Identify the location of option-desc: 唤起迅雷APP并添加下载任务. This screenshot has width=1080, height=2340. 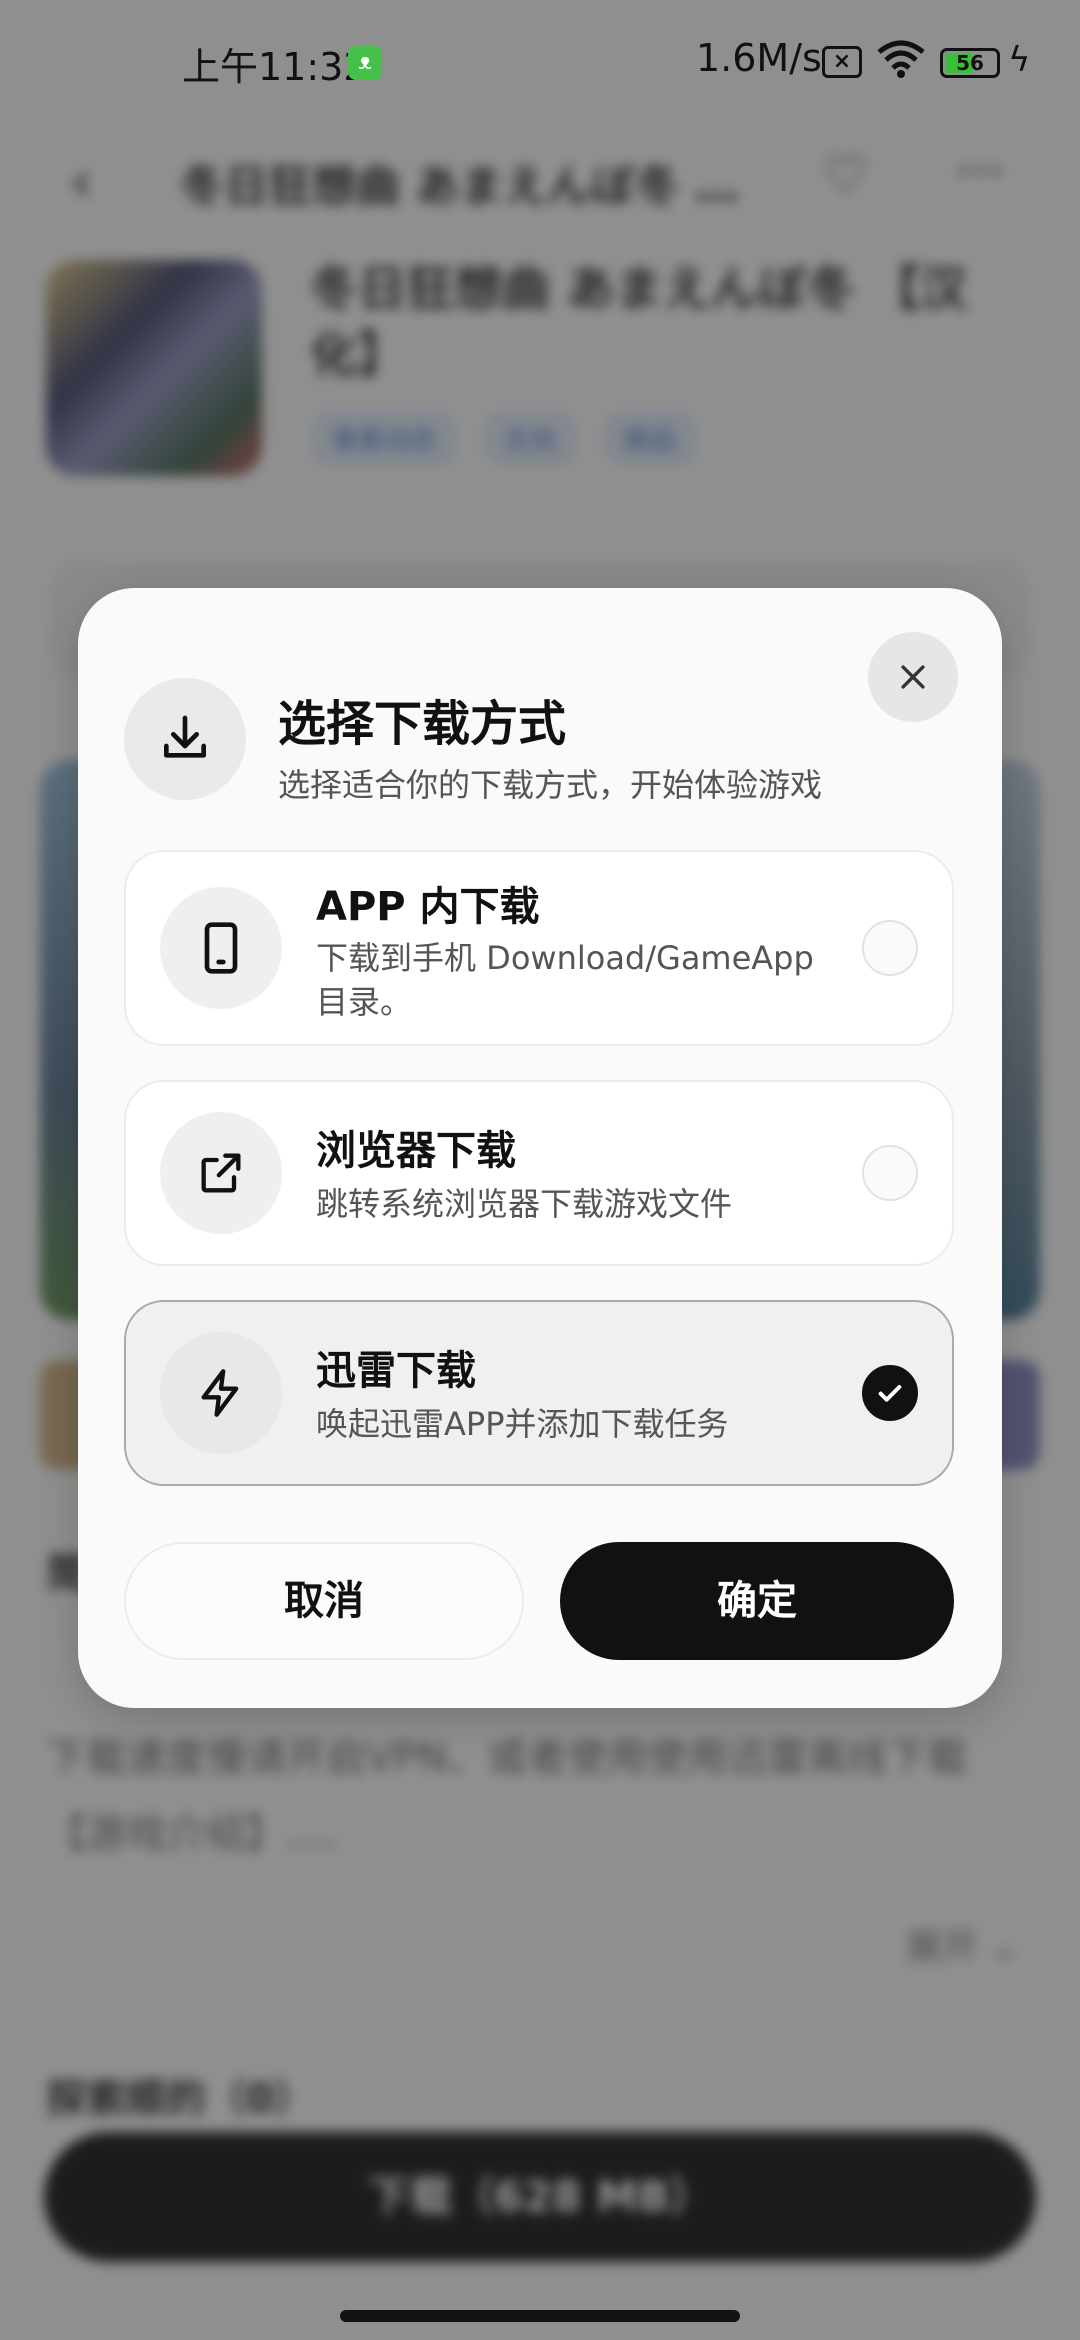
(522, 1424).